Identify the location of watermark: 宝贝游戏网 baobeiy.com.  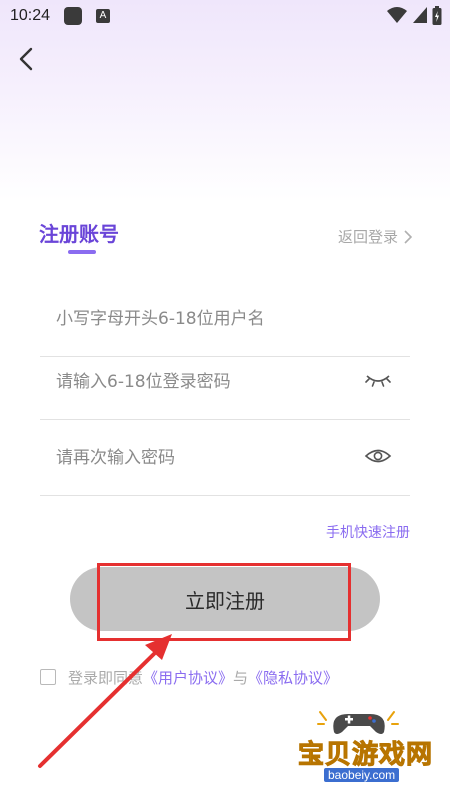
(365, 749).